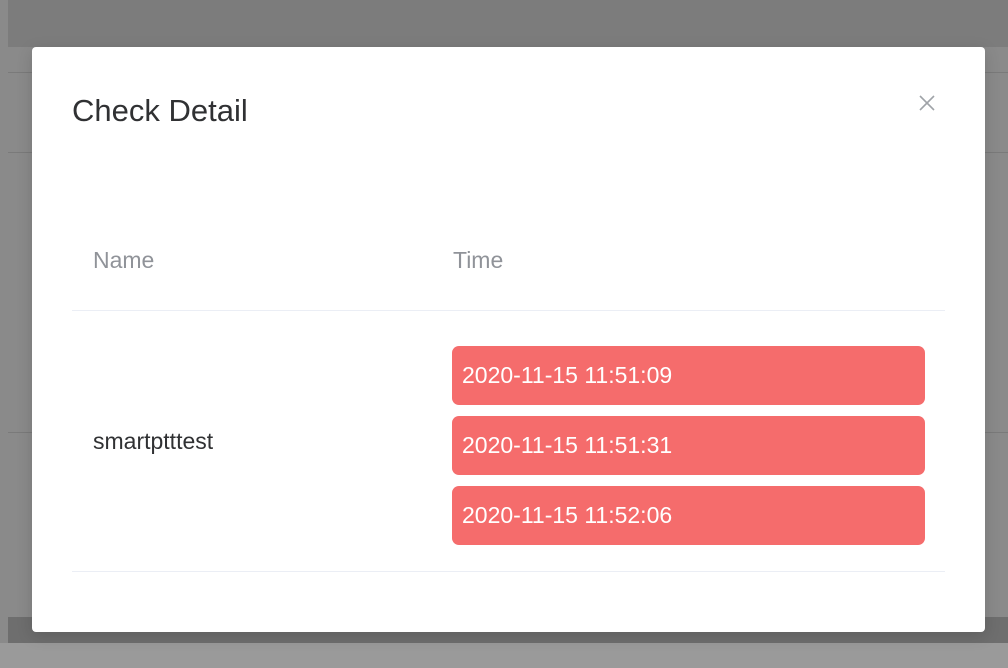 Image resolution: width=1008 pixels, height=668 pixels. What do you see at coordinates (688, 515) in the screenshot?
I see `time-tag: 2020-11-15 11:52:06` at bounding box center [688, 515].